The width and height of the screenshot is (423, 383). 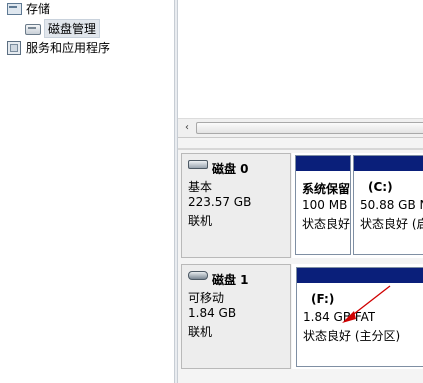 I want to click on disk-0-partitions: 系统保留 100 MB 状态良好 (C:) 50.88 GB N 状态良好 (启, so click(x=357, y=205).